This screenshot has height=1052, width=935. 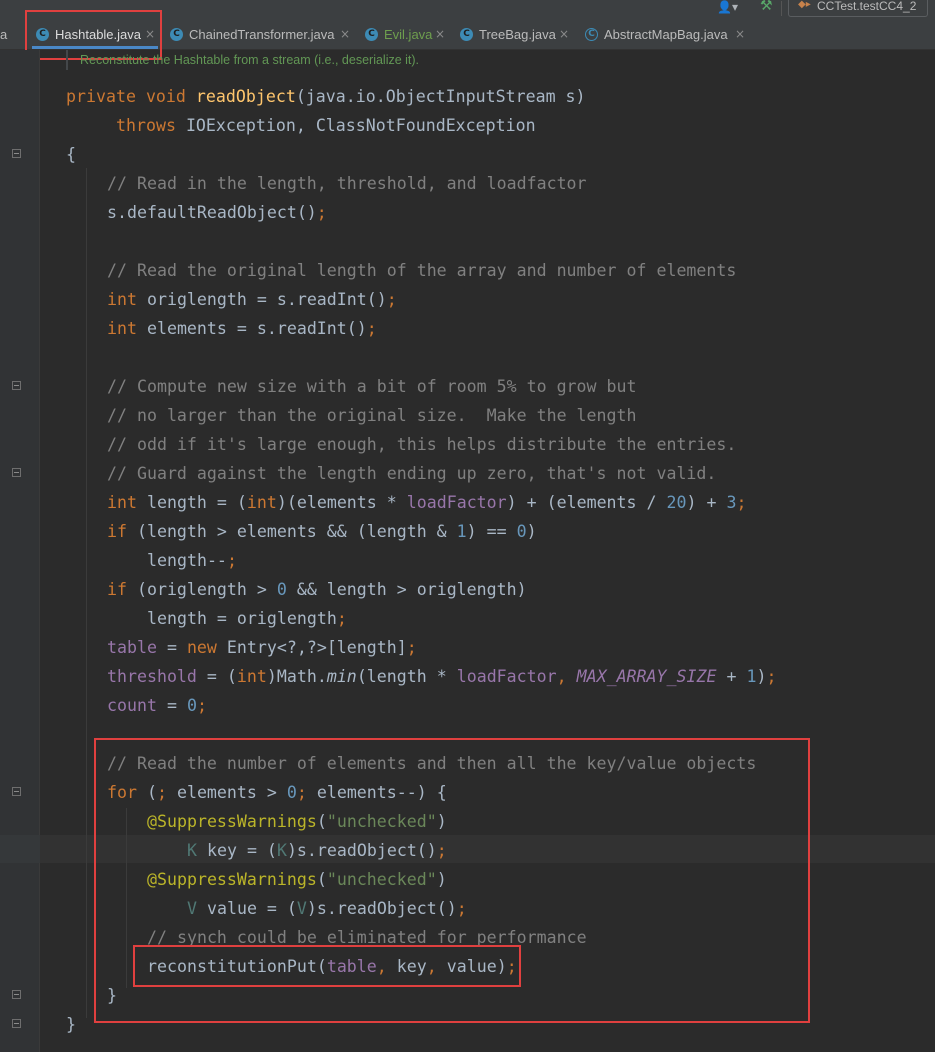 I want to click on field: count, so click(x=132, y=705).